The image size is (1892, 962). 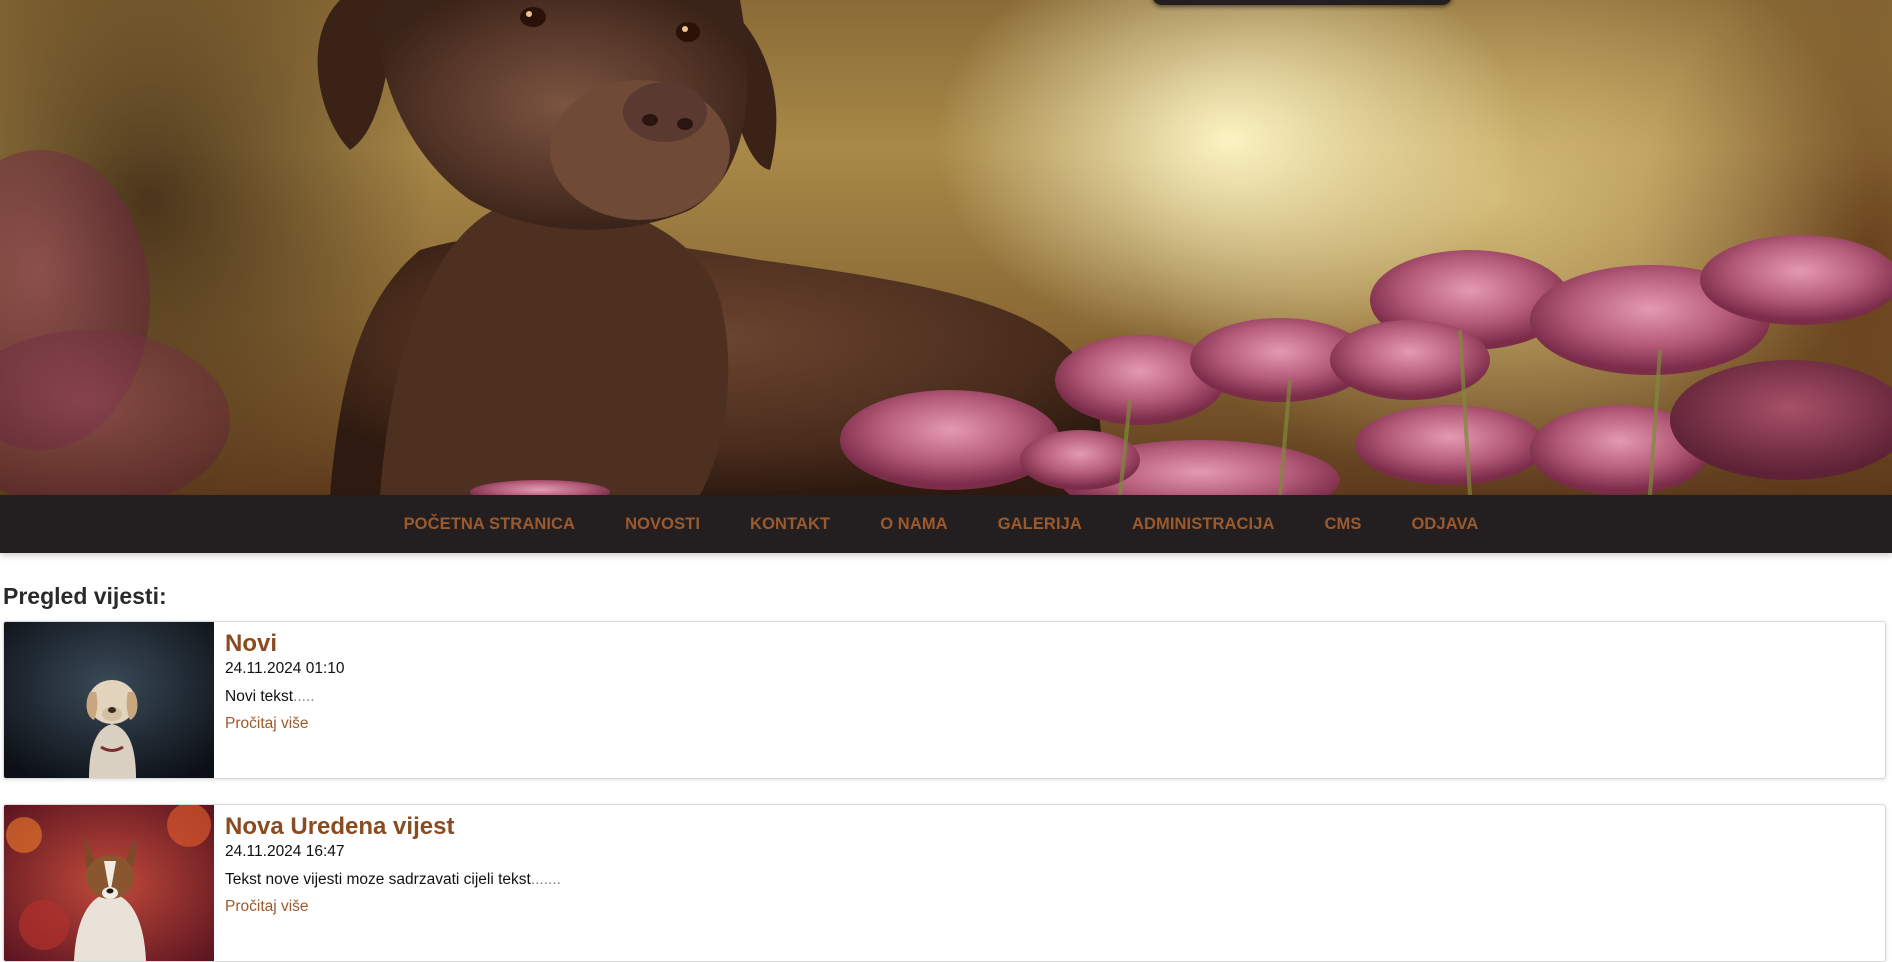 I want to click on nav-item-novosti: NOVOSTI, so click(x=662, y=524).